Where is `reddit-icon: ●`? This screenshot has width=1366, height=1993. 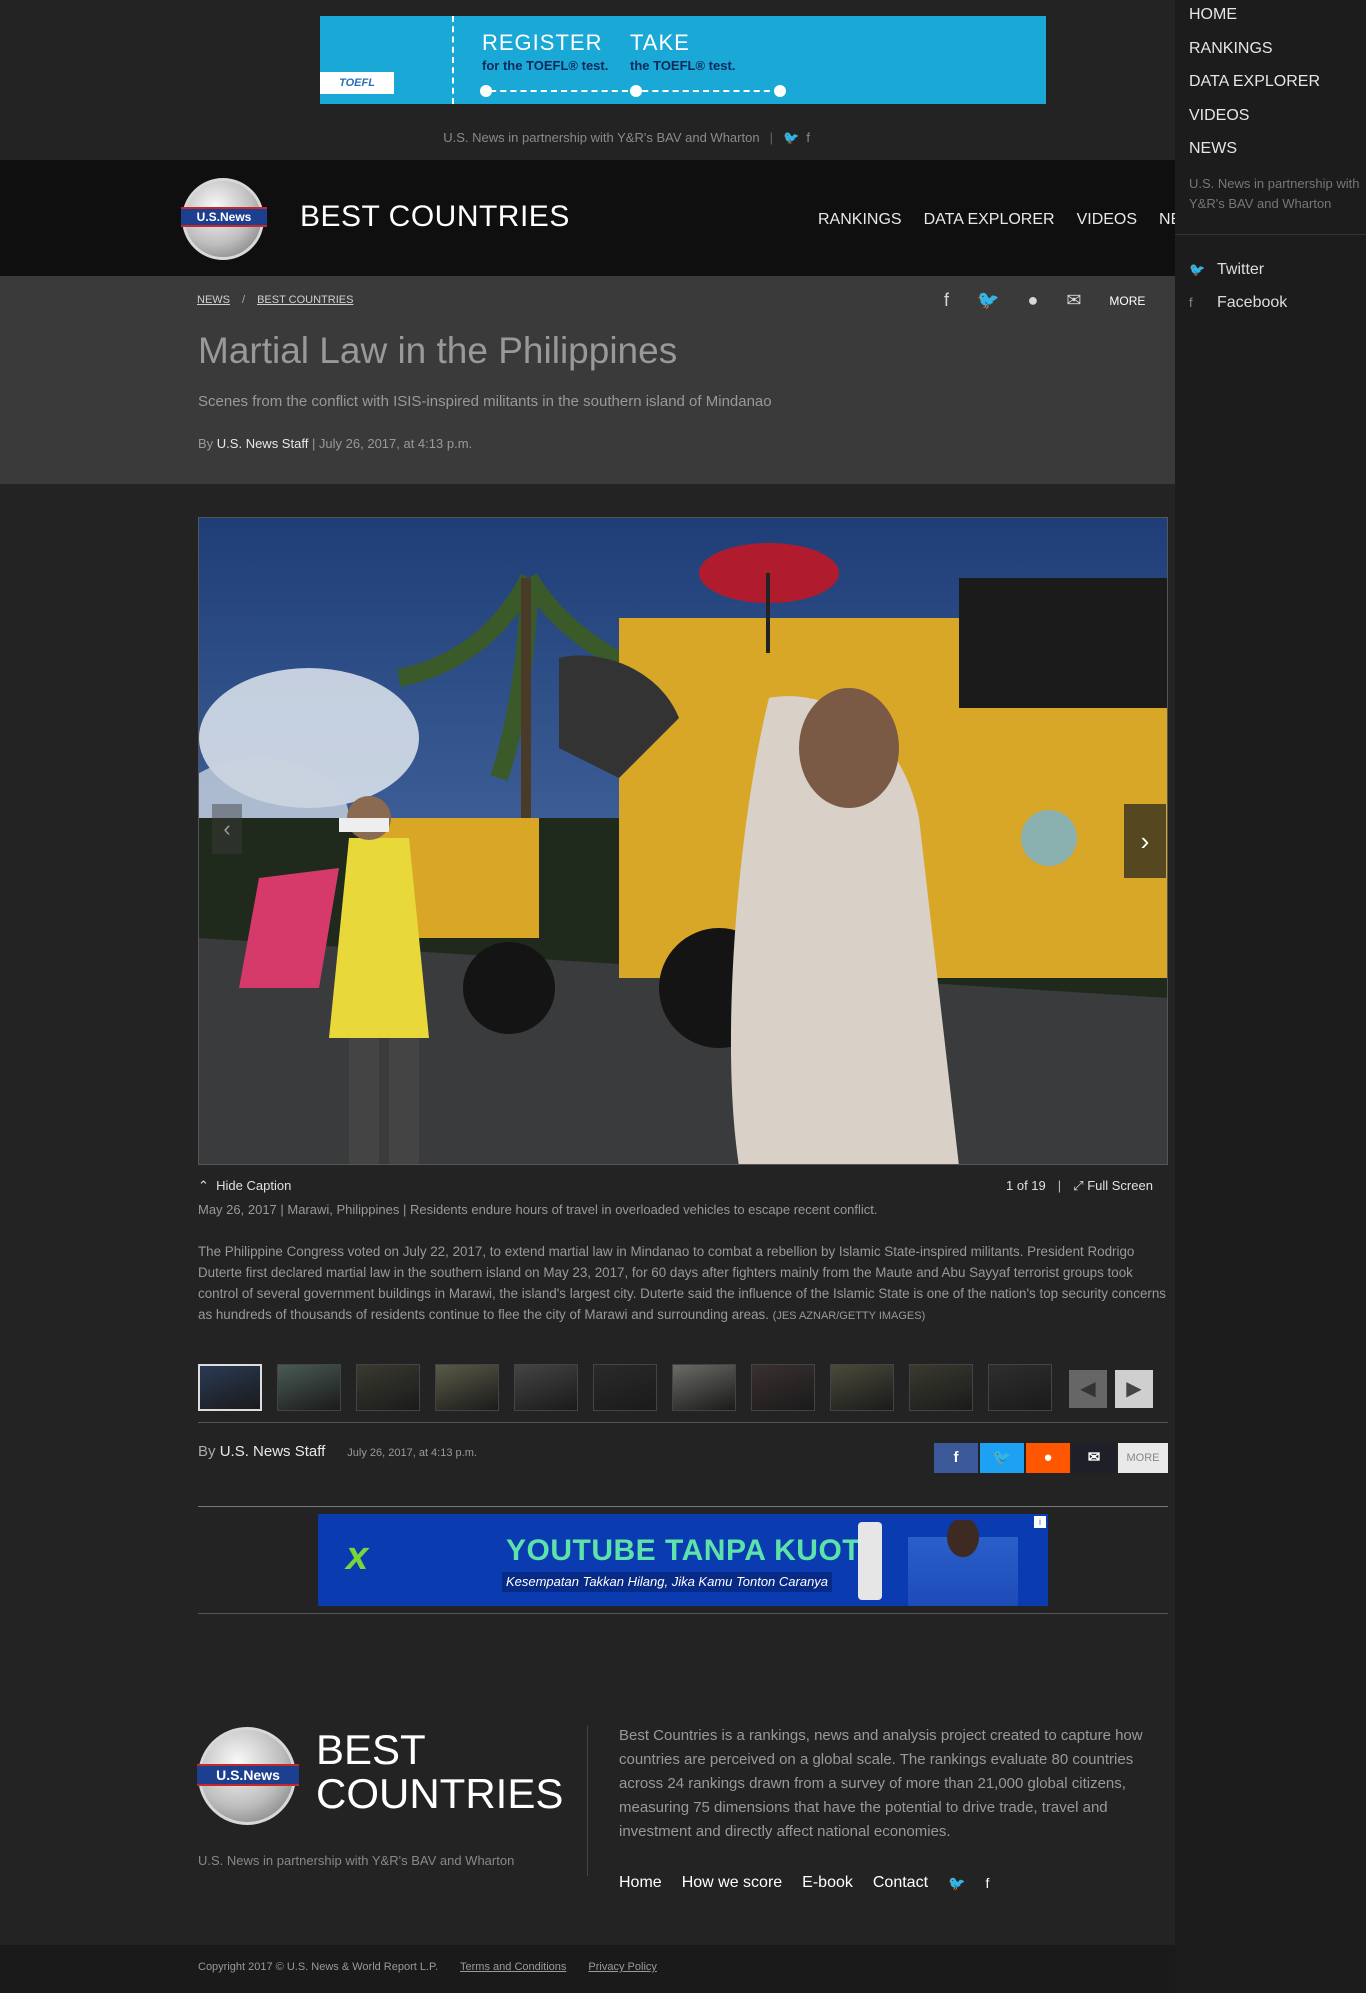
reddit-icon: ● is located at coordinates (1032, 300).